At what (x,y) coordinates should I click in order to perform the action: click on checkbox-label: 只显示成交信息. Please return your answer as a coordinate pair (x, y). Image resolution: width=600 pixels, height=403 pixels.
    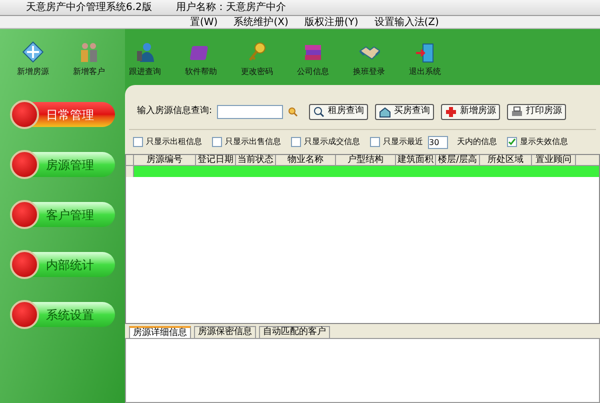
    Looking at the image, I should click on (332, 142).